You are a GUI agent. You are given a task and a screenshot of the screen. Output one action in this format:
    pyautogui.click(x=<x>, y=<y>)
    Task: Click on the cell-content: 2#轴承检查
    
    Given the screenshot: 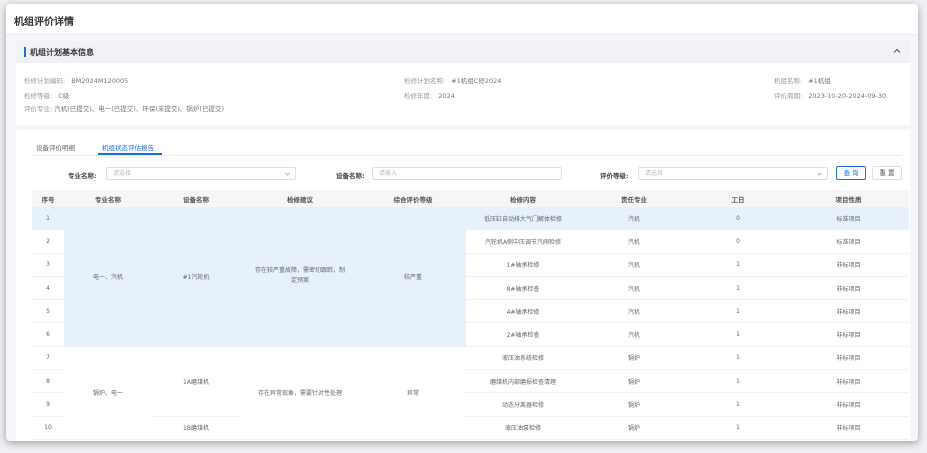 What is the action you would take?
    pyautogui.click(x=523, y=334)
    